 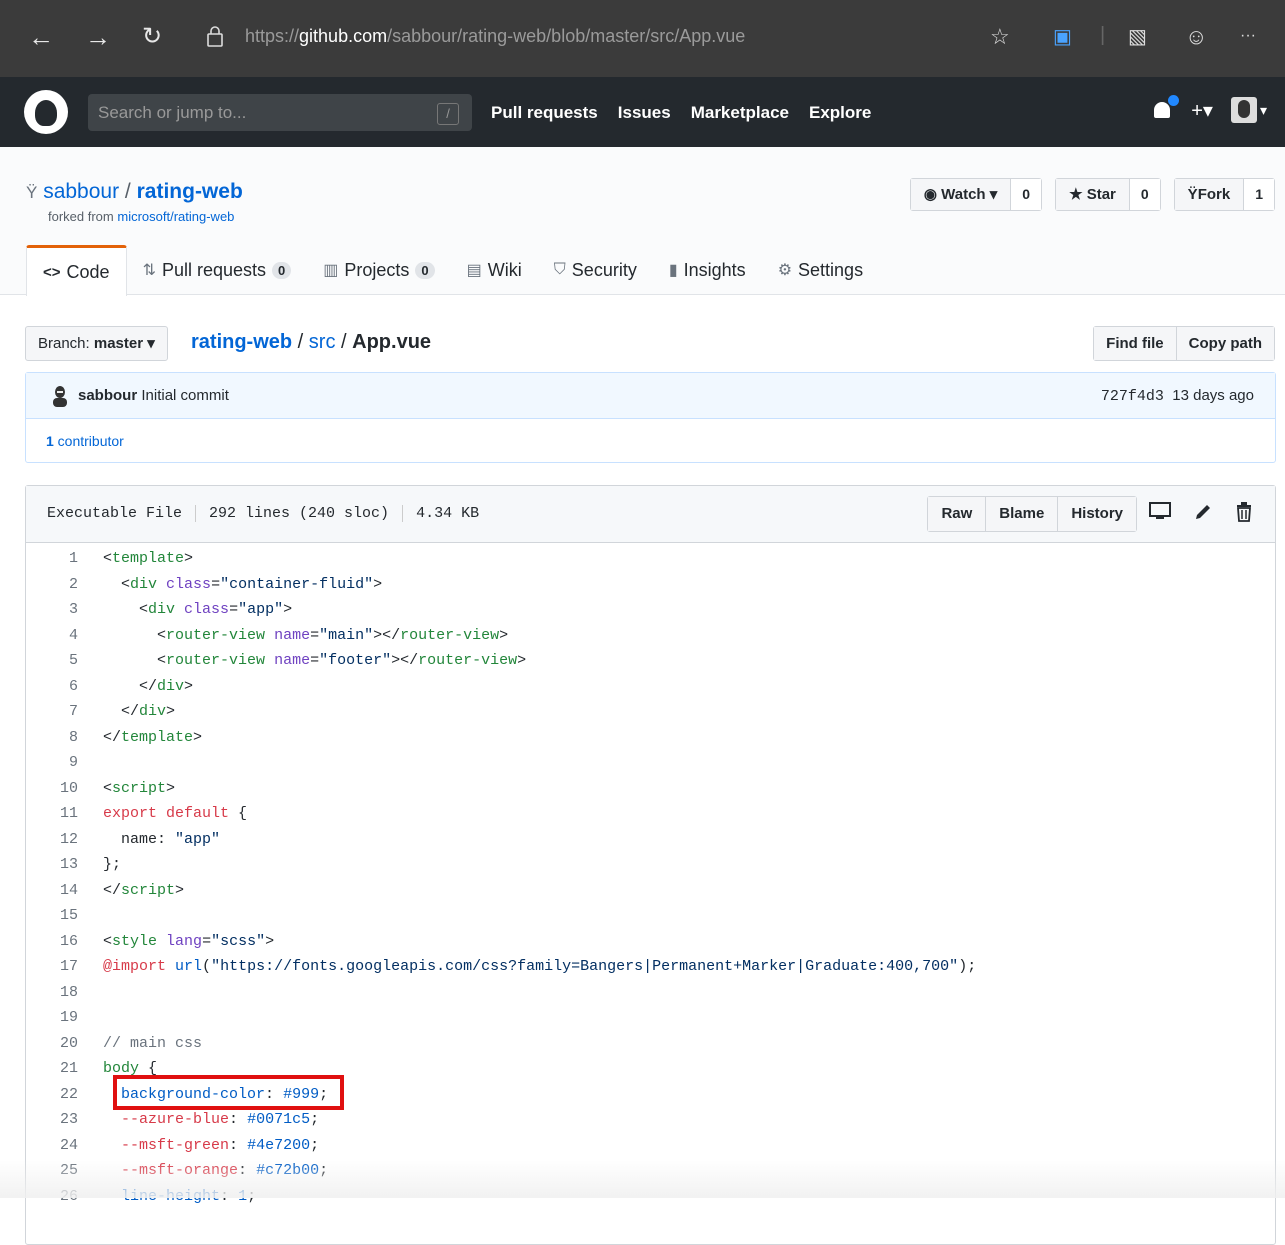 I want to click on feedback-smiley-icon: ☺, so click(x=1196, y=37).